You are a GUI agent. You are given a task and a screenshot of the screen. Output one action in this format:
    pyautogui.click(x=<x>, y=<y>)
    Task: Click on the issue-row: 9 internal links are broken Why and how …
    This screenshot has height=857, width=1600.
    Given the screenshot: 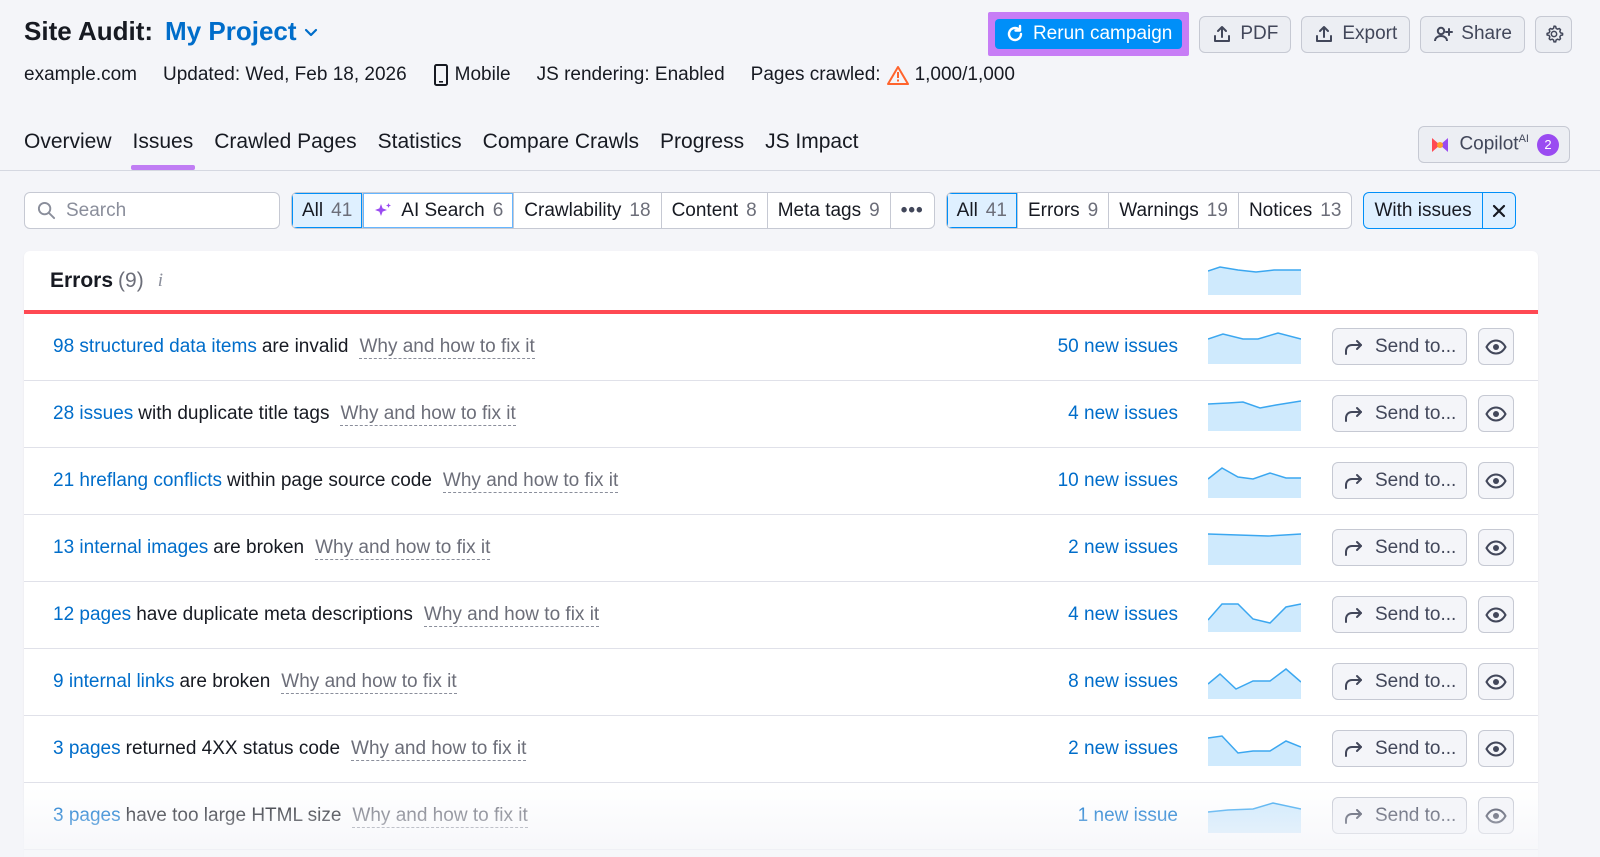 What is the action you would take?
    pyautogui.click(x=781, y=682)
    